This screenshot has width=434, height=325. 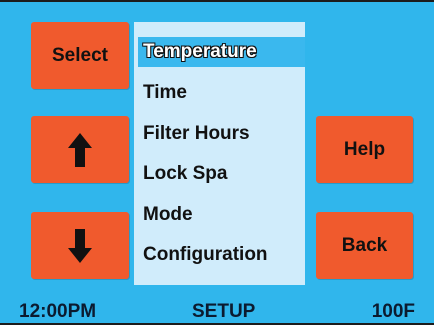 I want to click on arrow-up-icon, so click(x=80, y=149).